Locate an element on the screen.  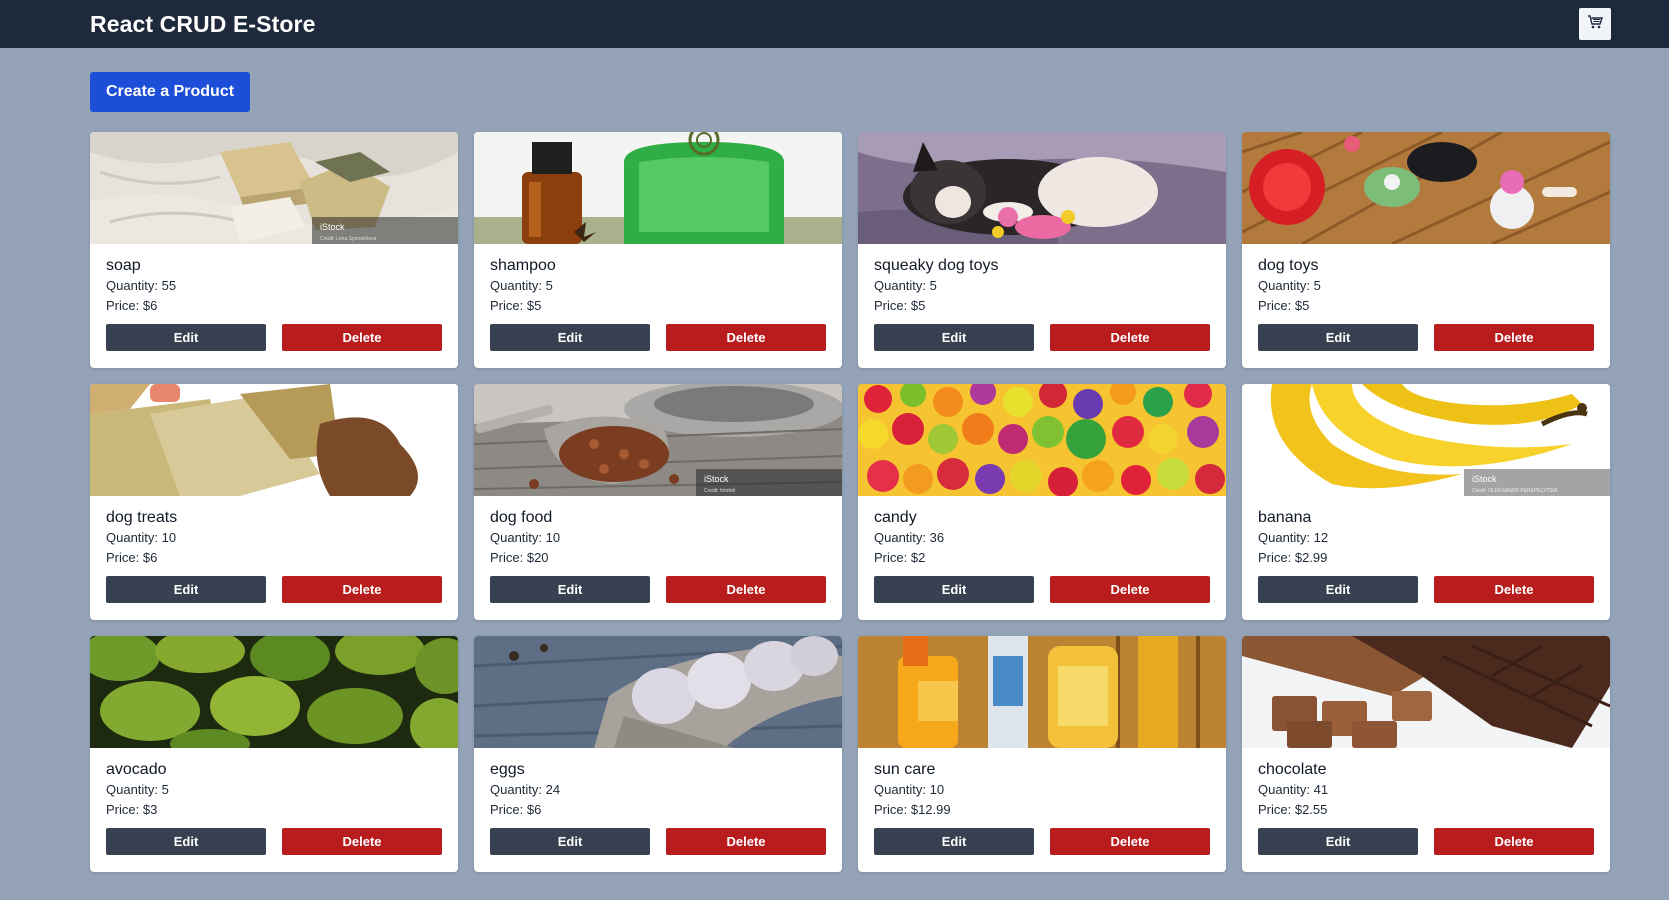
product-name: dog food is located at coordinates (521, 517).